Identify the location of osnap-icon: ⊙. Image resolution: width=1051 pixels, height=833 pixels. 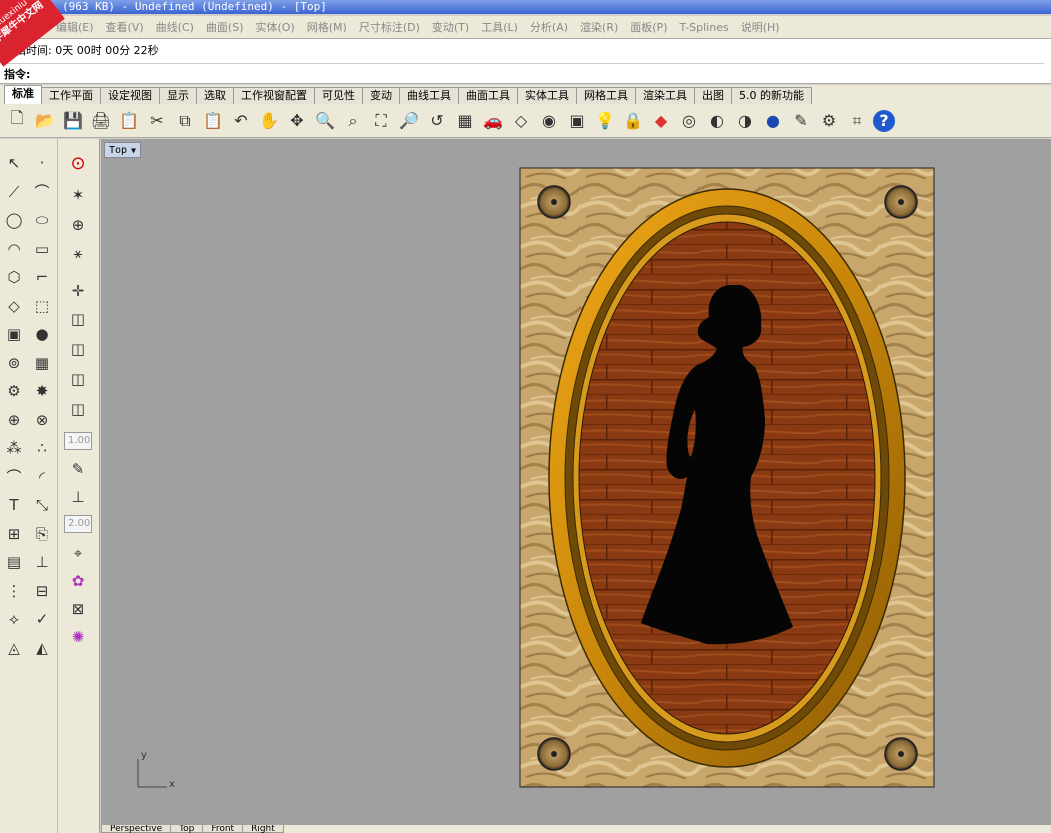
(78, 163).